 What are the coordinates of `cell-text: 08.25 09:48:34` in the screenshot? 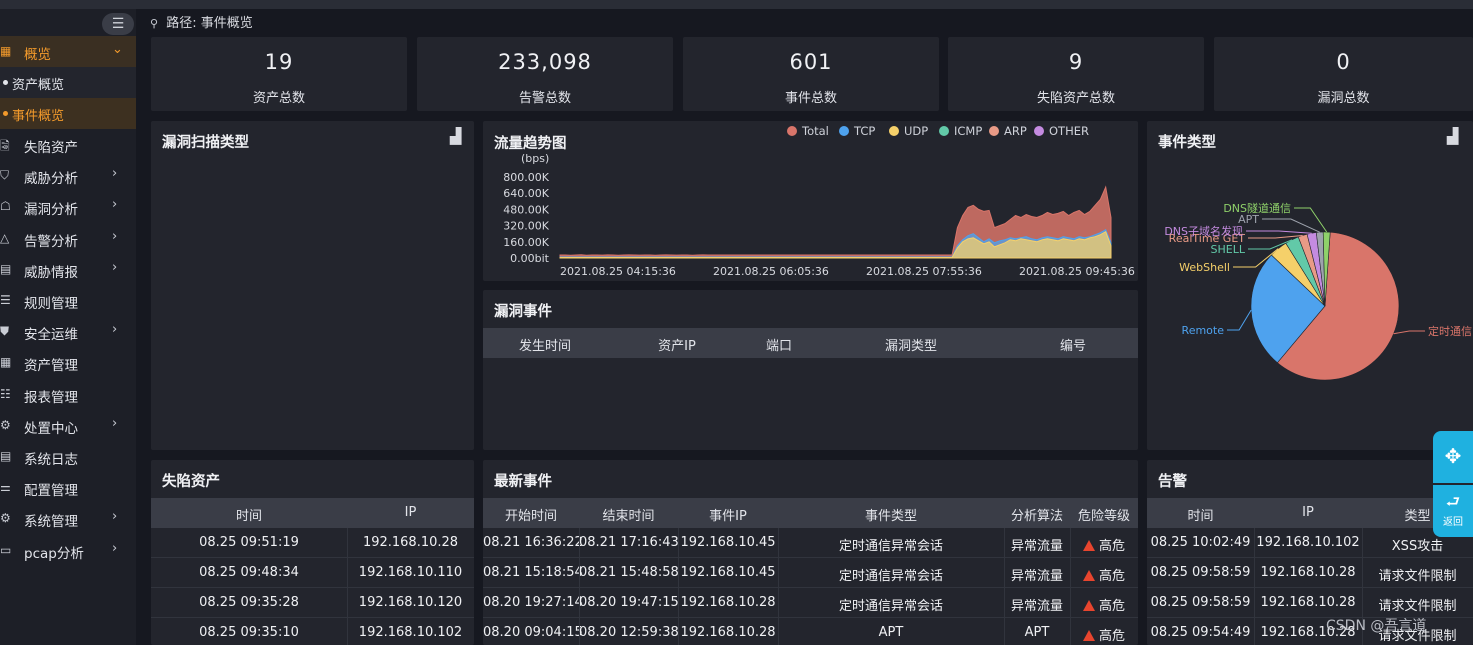 It's located at (249, 572).